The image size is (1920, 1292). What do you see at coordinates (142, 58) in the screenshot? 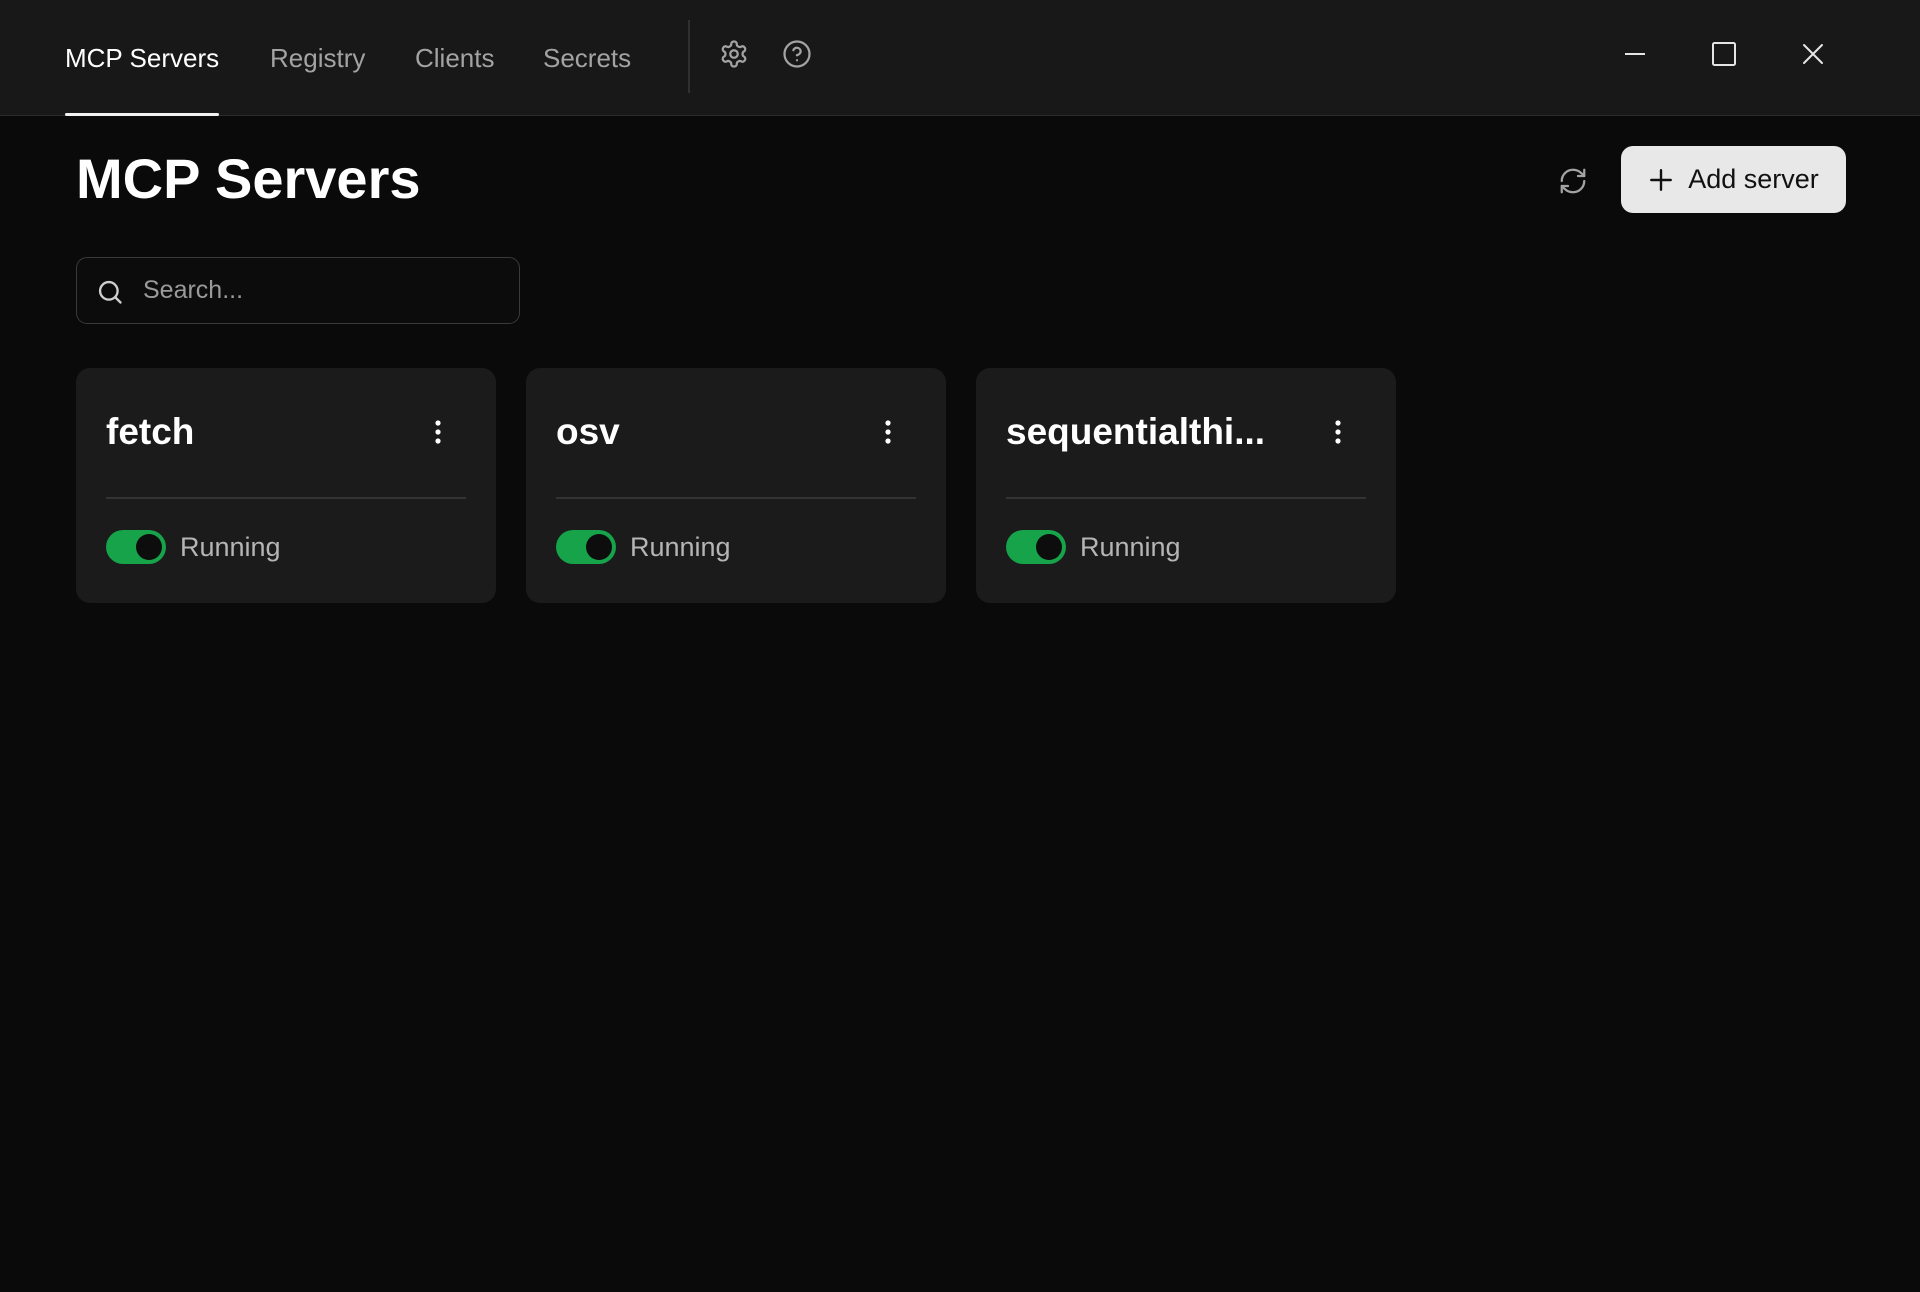
I see `tab-mcp-servers: MCP Servers` at bounding box center [142, 58].